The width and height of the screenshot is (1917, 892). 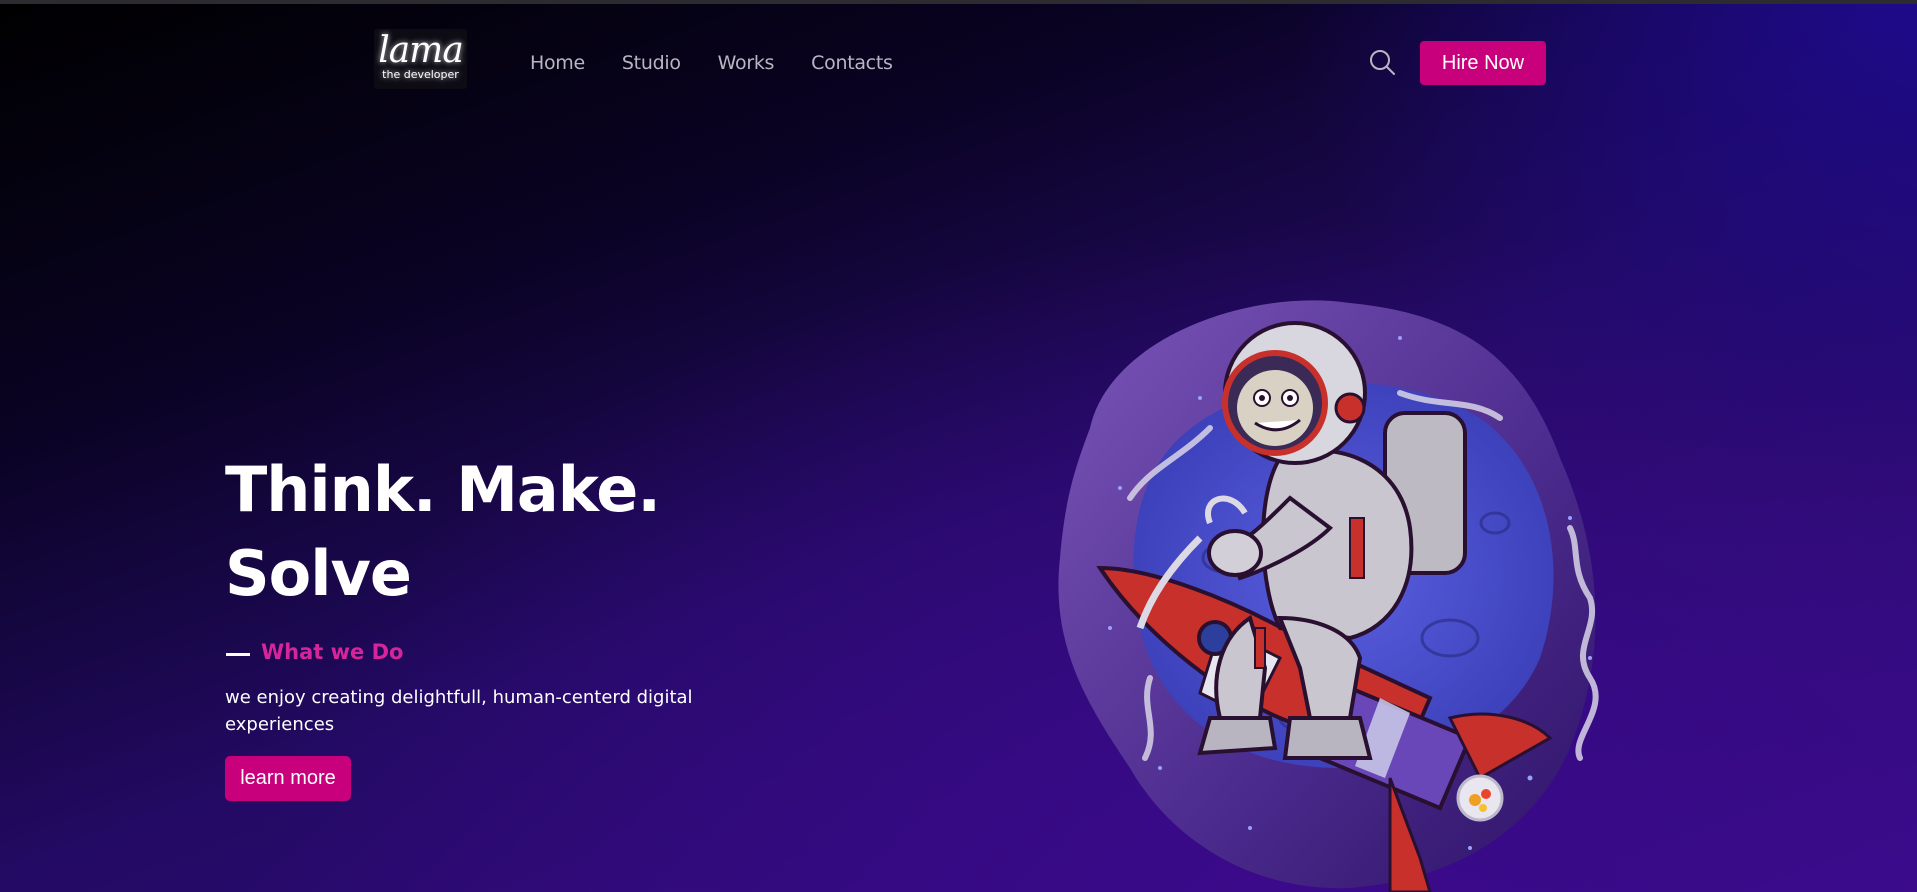 I want to click on browser-top-strip, so click(x=958, y=2).